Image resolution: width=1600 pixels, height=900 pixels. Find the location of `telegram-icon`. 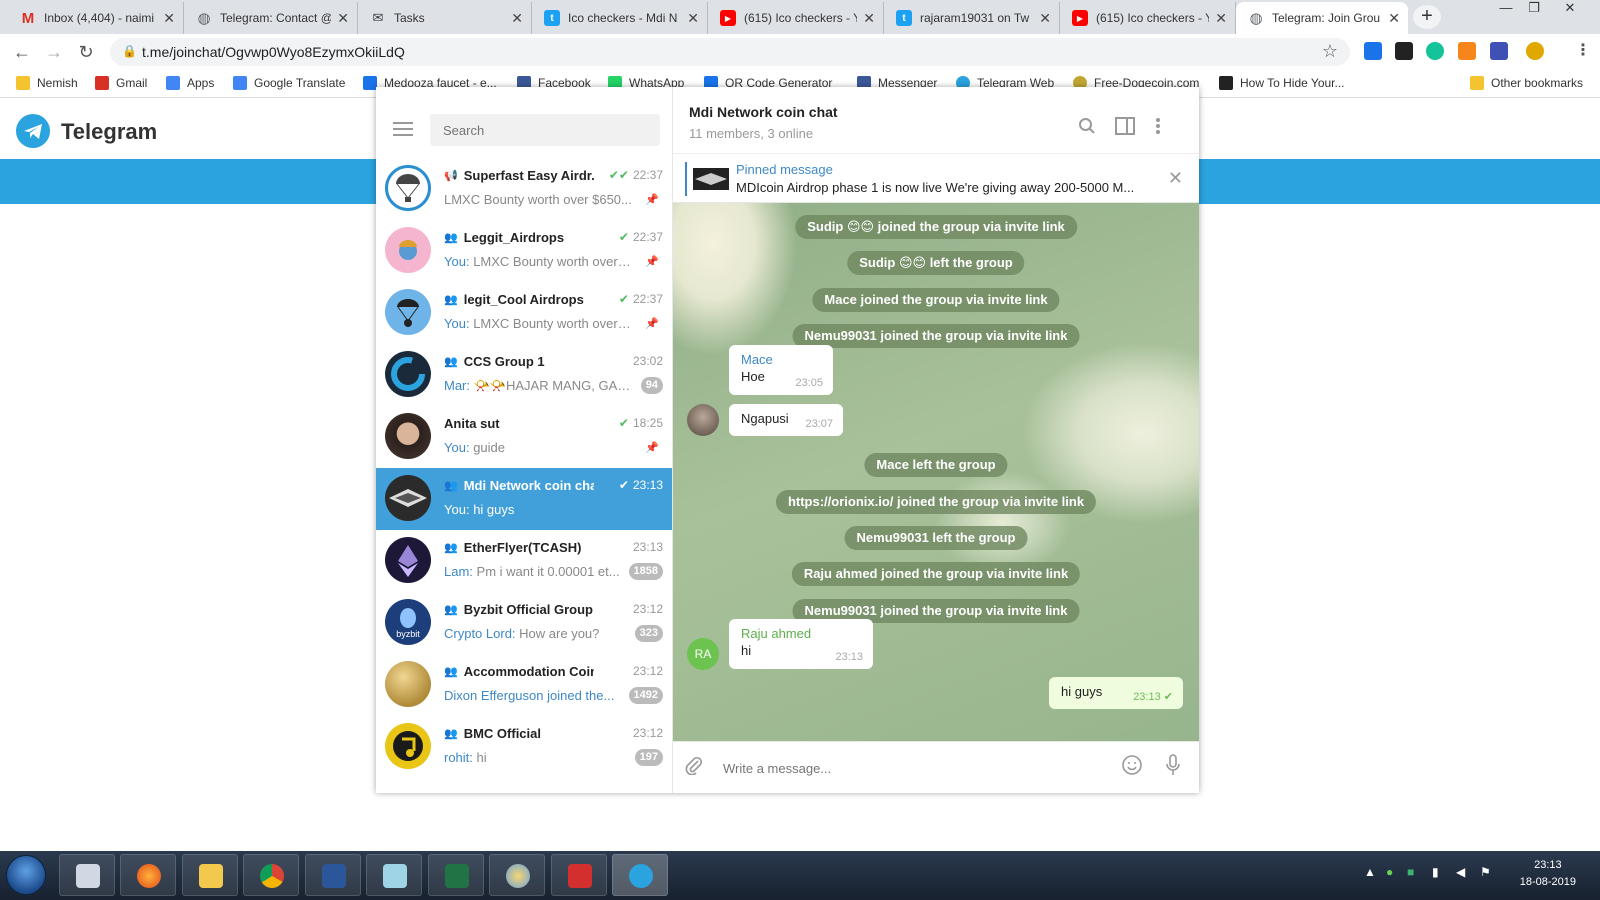

telegram-icon is located at coordinates (641, 876).